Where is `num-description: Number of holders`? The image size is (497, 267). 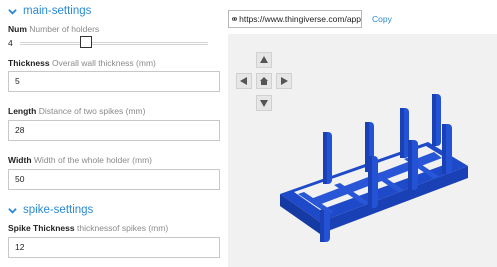 num-description: Number of holders is located at coordinates (64, 29).